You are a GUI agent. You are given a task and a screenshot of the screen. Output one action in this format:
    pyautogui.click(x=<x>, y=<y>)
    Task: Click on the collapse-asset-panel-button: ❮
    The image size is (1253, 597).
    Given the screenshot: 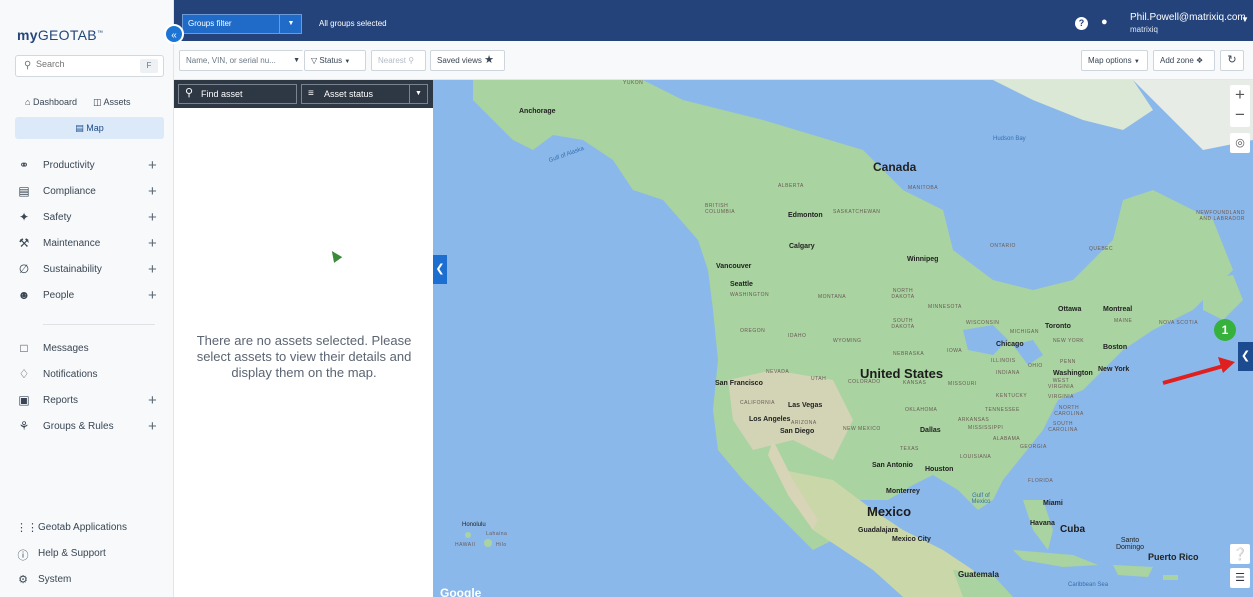 What is the action you would take?
    pyautogui.click(x=440, y=269)
    